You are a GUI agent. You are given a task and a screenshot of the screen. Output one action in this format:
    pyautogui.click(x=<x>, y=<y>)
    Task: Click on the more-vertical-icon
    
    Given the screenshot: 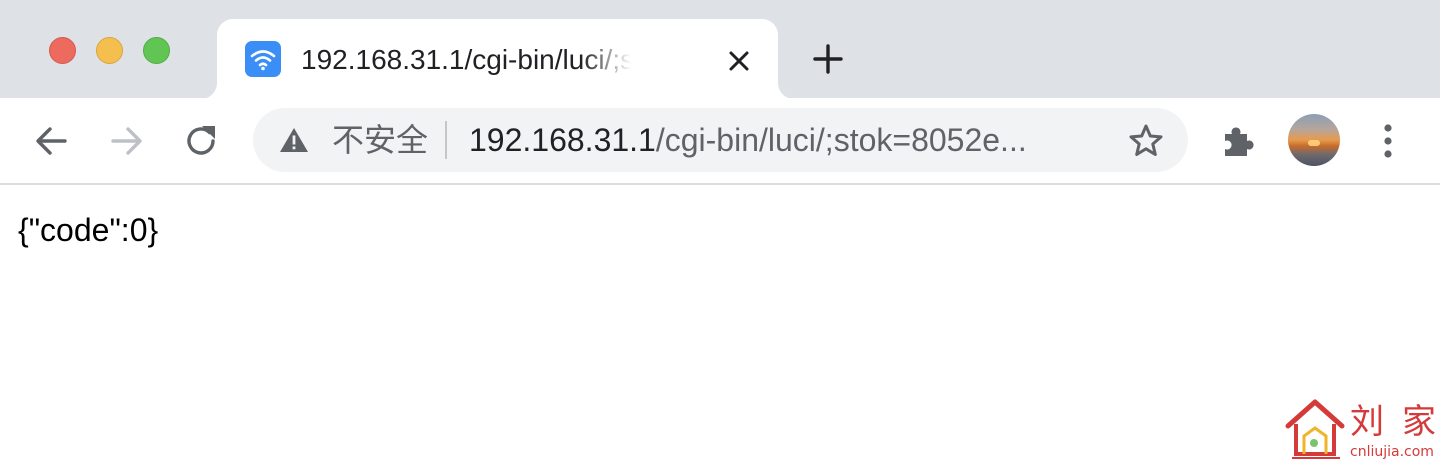 What is the action you would take?
    pyautogui.click(x=1388, y=141)
    